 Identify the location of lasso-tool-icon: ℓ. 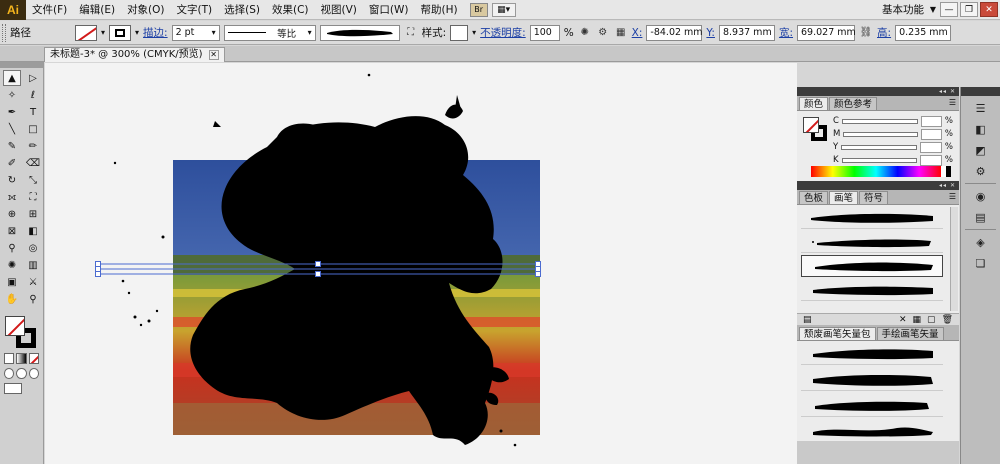
(33, 95).